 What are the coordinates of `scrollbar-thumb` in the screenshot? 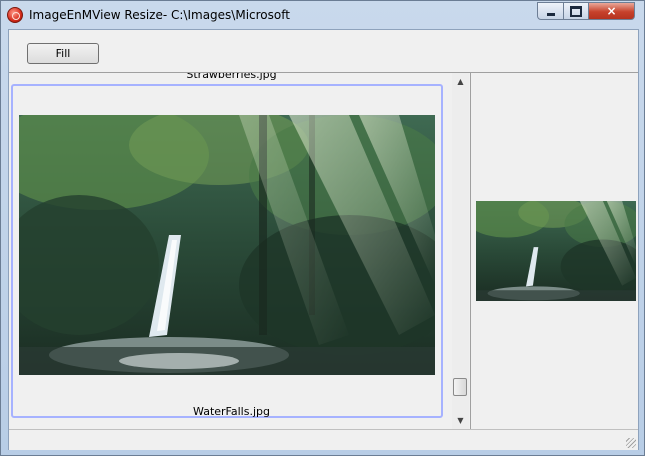 It's located at (460, 387).